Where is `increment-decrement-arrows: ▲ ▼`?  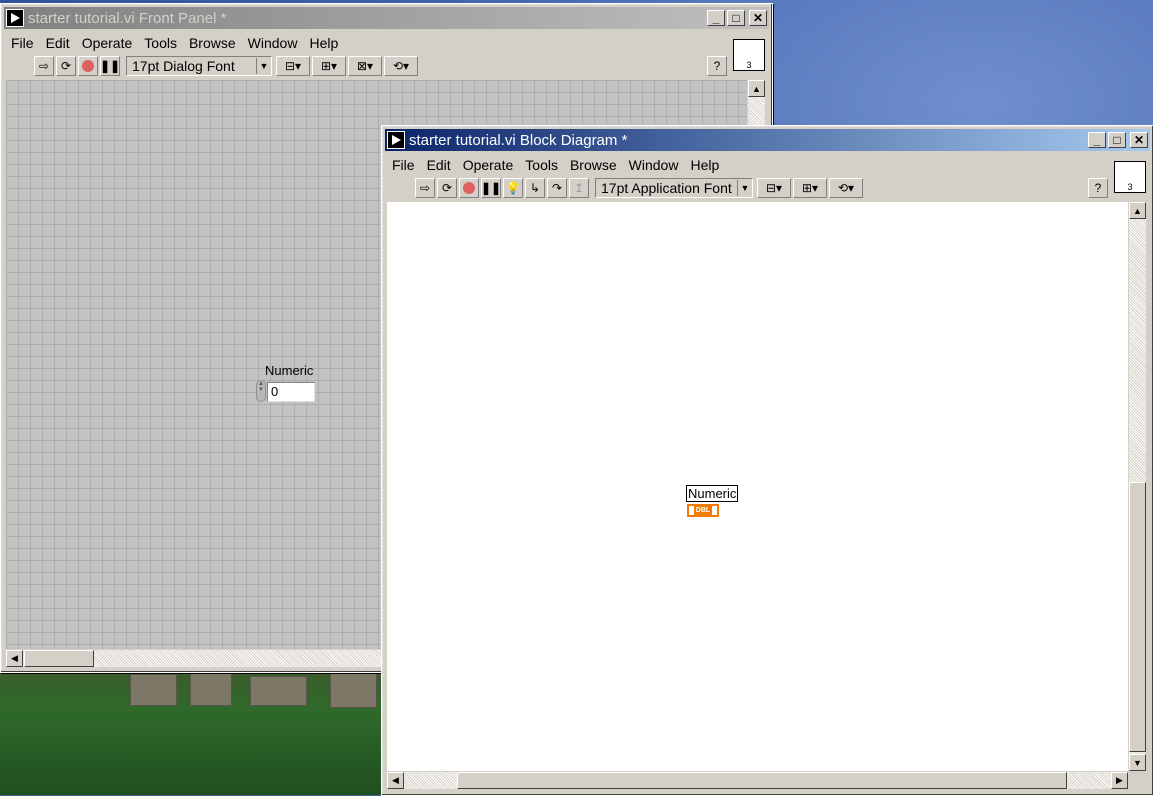
increment-decrement-arrows: ▲ ▼ is located at coordinates (261, 391).